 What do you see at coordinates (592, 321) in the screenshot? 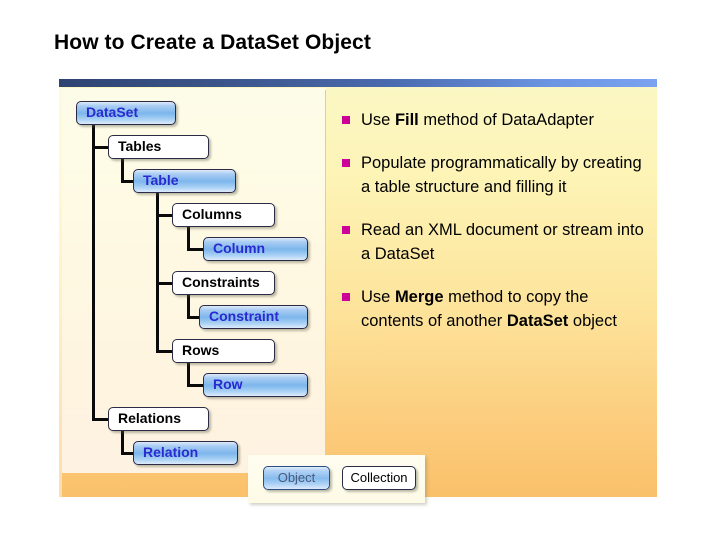
I see `bullet-span: object` at bounding box center [592, 321].